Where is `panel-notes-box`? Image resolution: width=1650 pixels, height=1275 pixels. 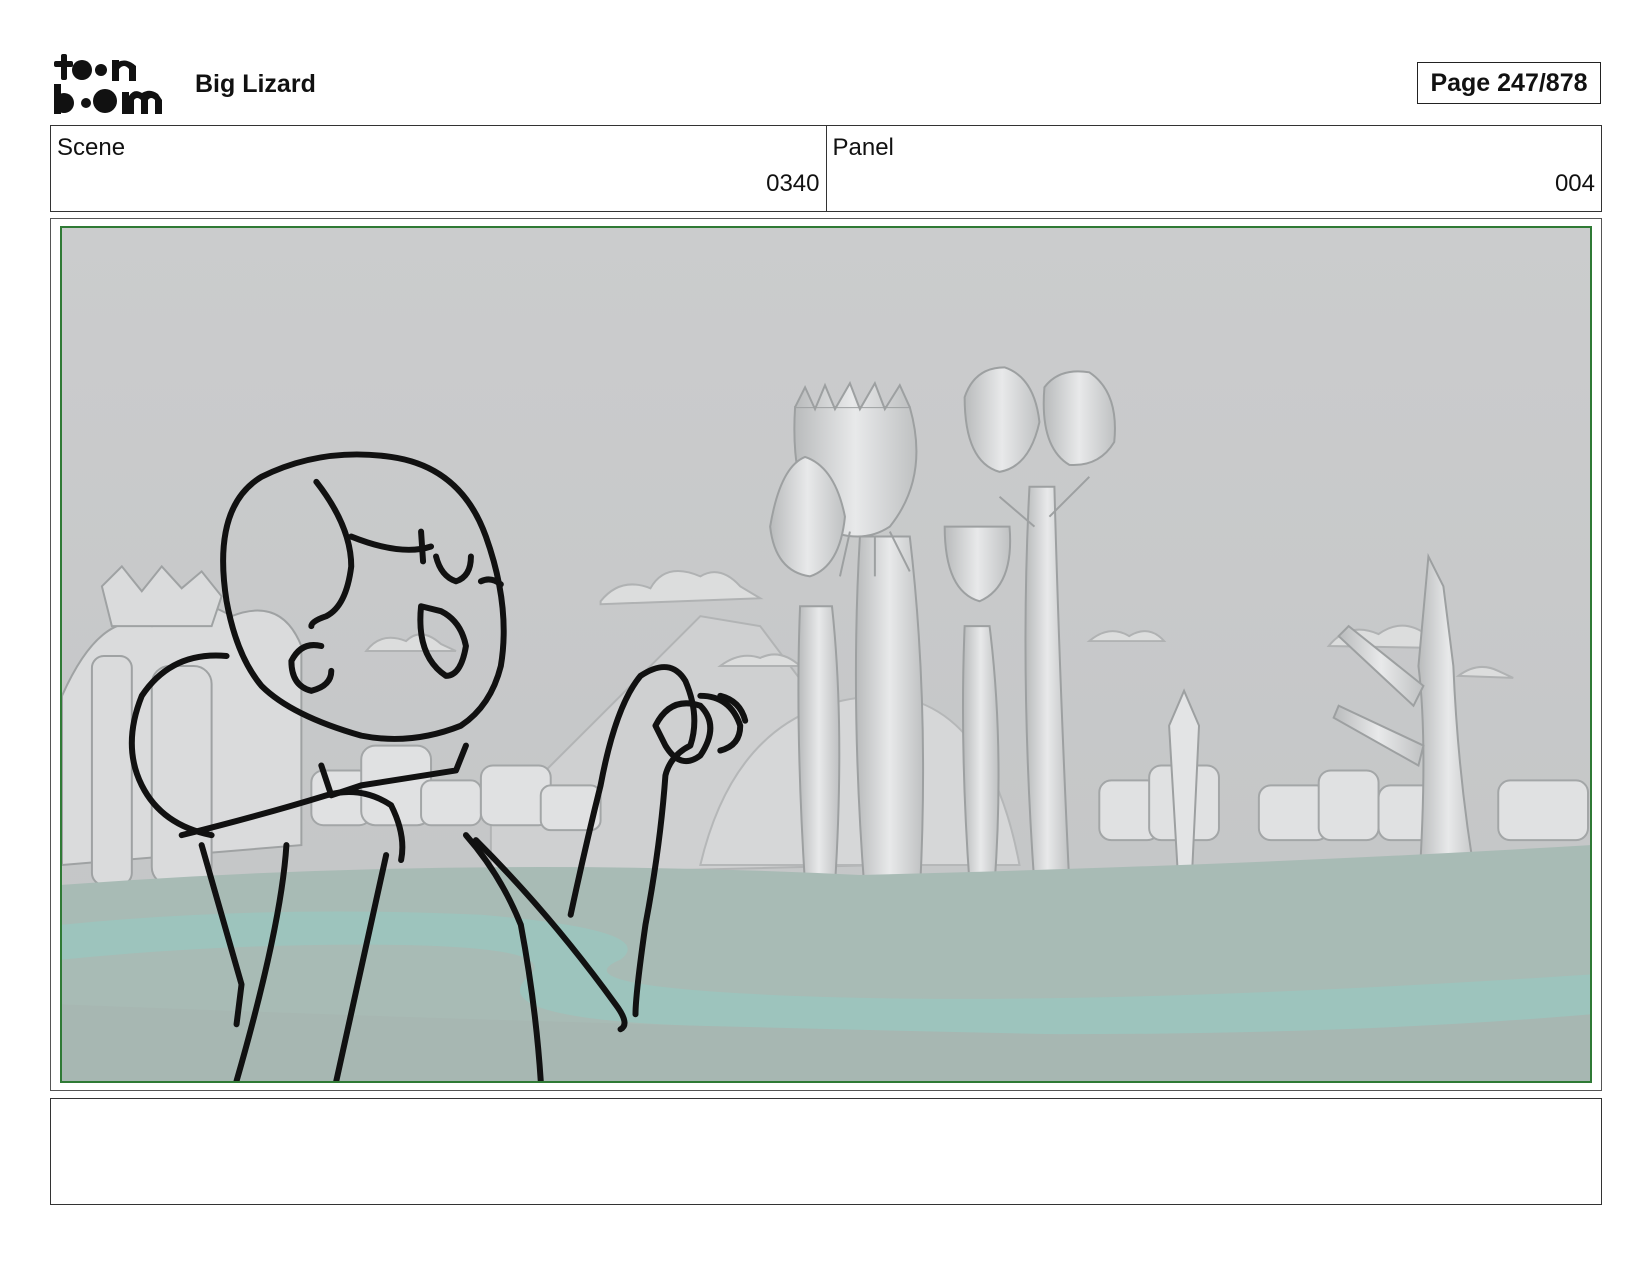
panel-notes-box is located at coordinates (826, 1151).